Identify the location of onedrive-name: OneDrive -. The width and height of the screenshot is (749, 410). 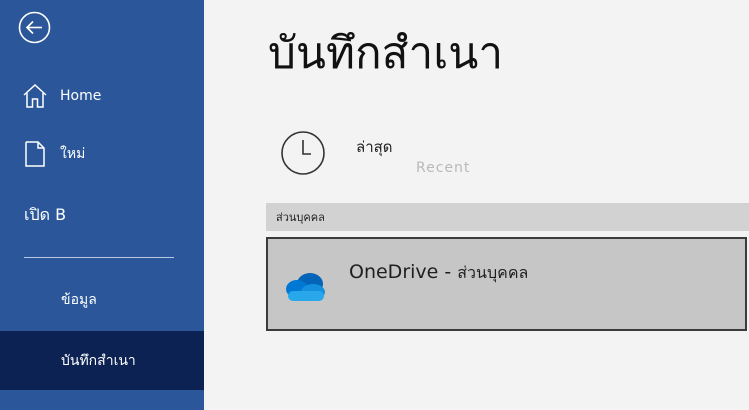
(403, 272).